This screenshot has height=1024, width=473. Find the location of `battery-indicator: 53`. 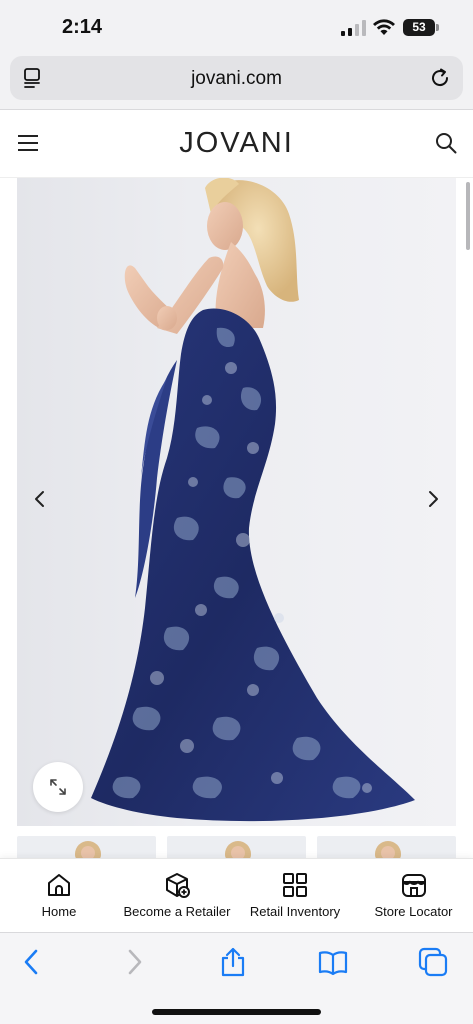

battery-indicator: 53 is located at coordinates (419, 27).